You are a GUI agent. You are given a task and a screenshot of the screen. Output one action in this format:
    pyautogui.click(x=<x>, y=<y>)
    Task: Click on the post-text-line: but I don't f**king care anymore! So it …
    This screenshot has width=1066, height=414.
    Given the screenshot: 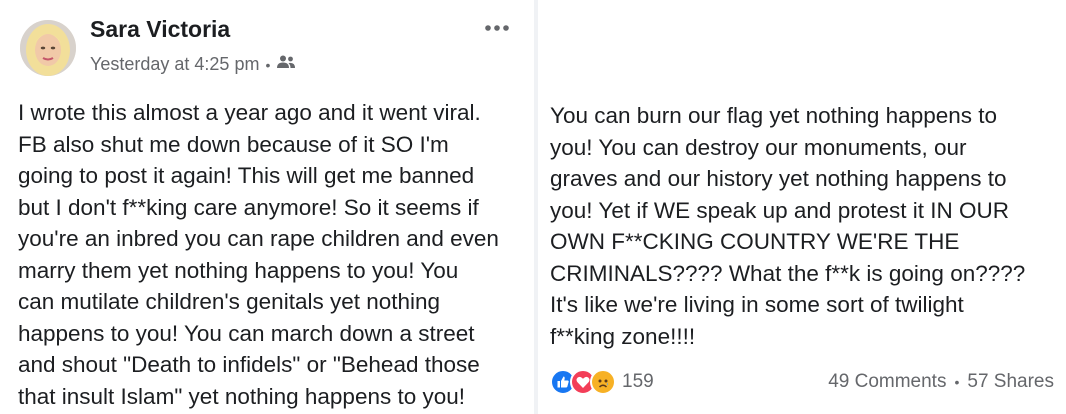 What is the action you would take?
    pyautogui.click(x=248, y=207)
    